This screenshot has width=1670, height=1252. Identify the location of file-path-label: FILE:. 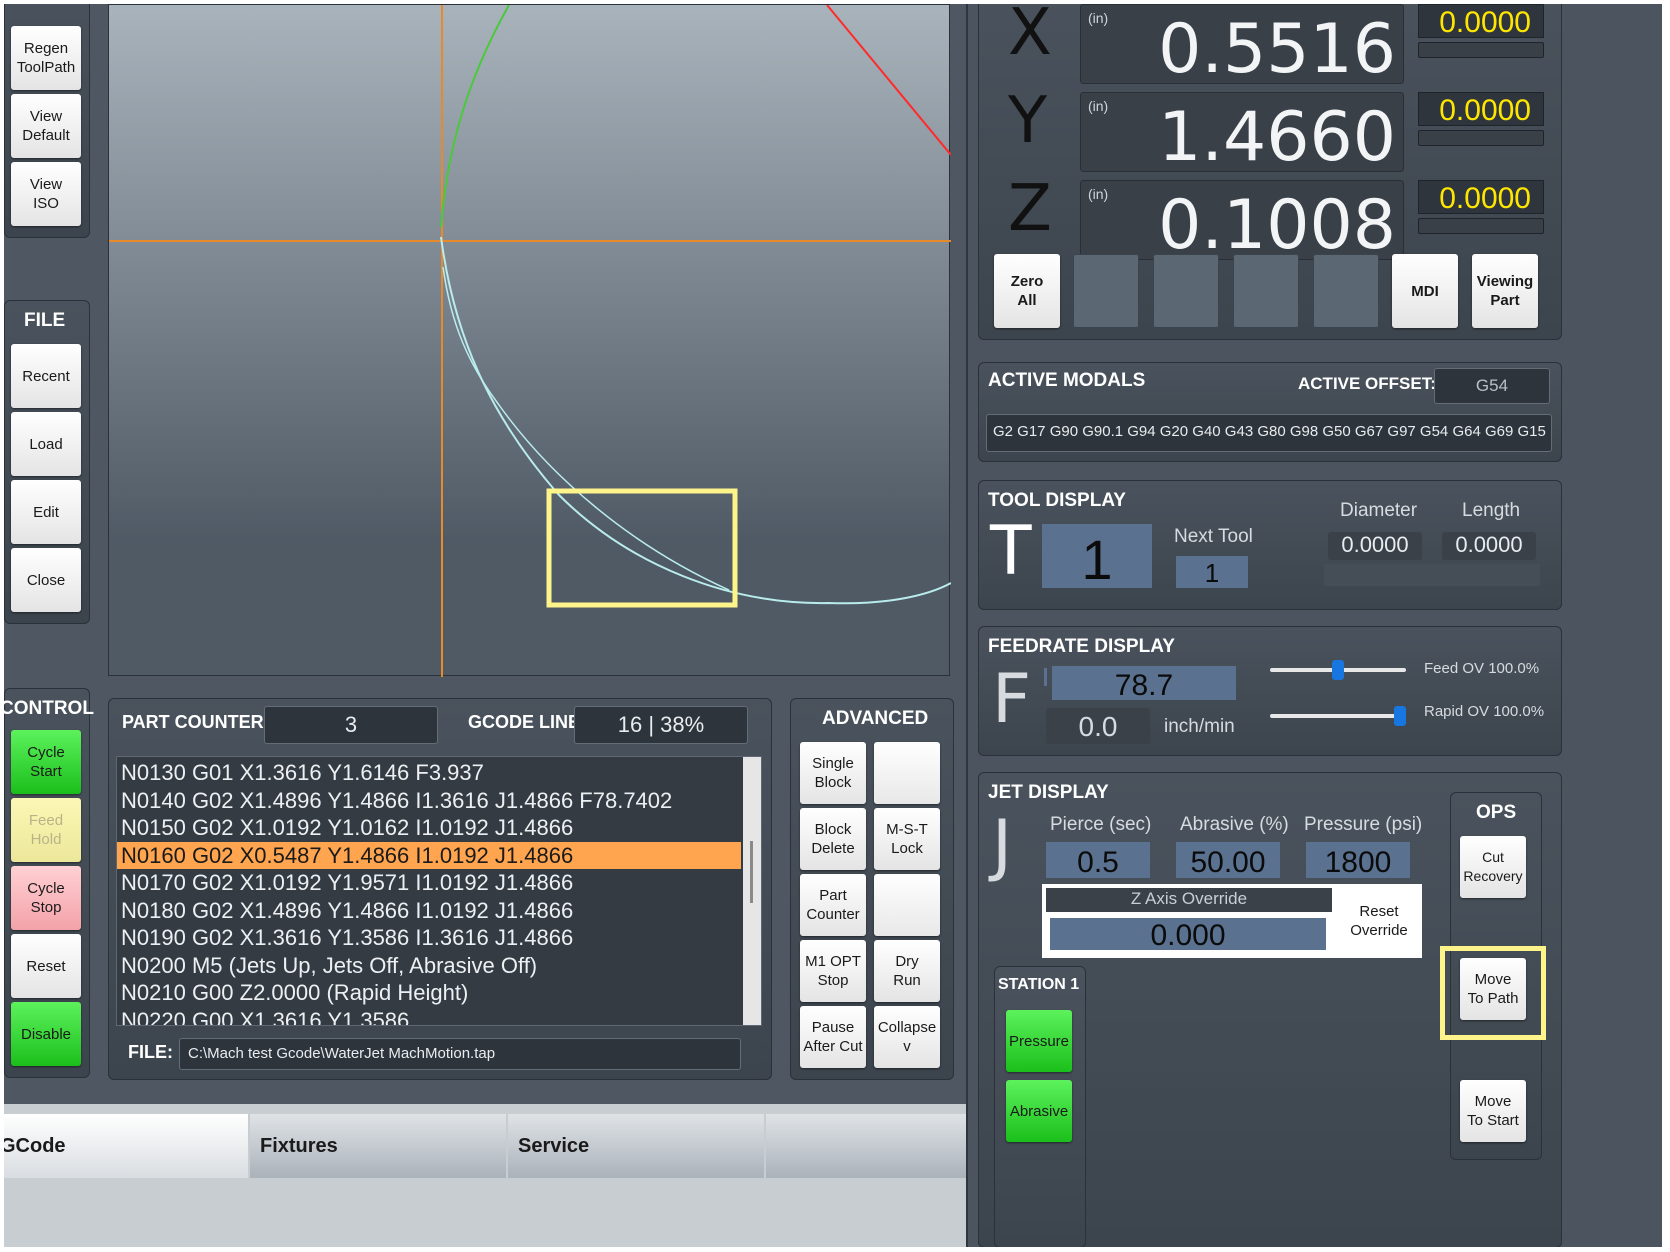
(150, 1052).